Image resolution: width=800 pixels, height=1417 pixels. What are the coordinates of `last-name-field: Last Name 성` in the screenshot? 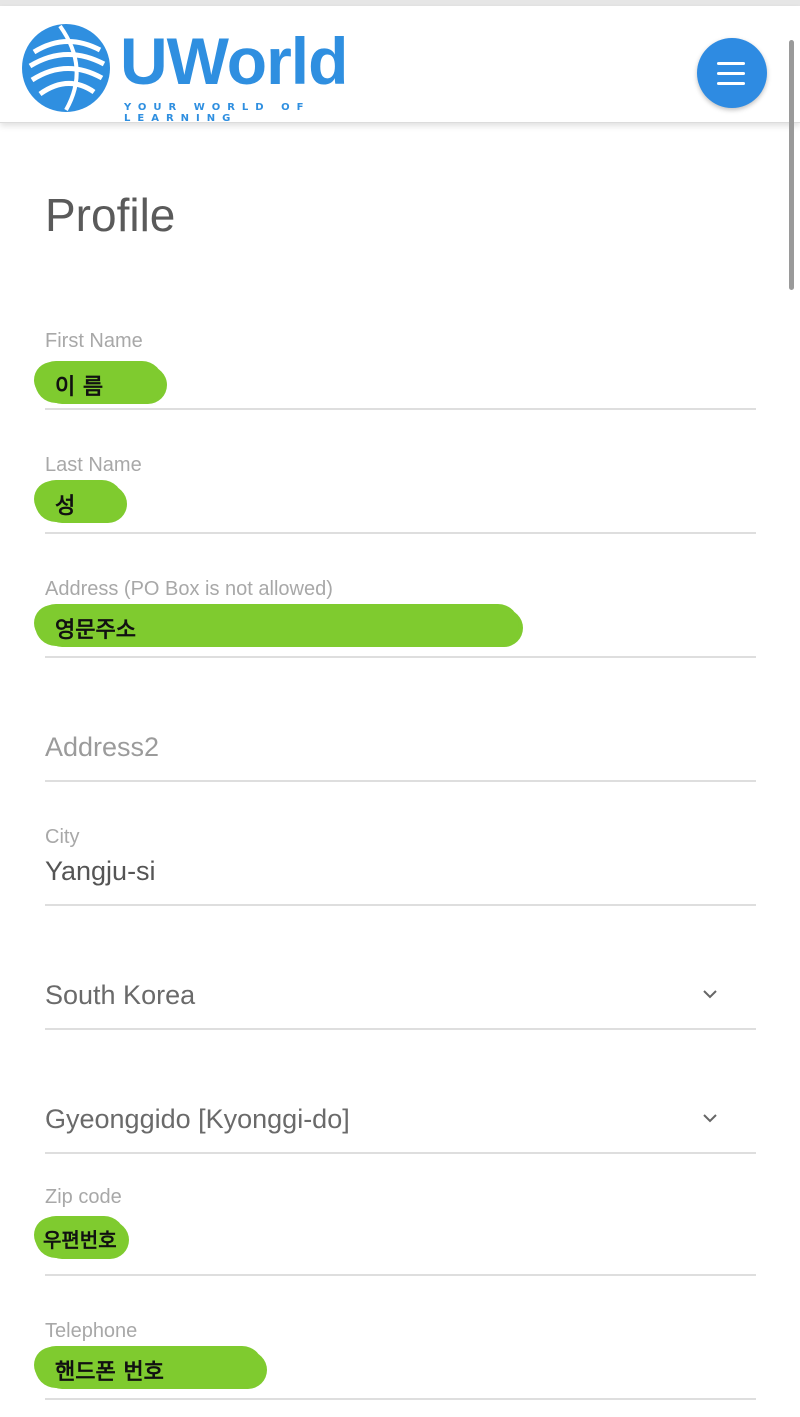 It's located at (395, 493).